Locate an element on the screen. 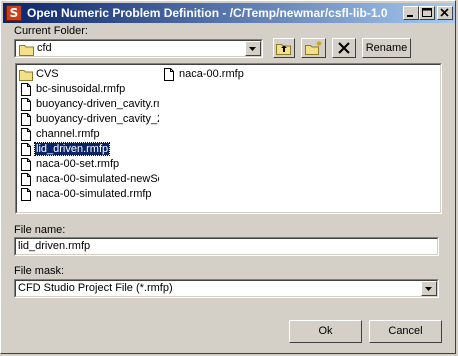 This screenshot has height=356, width=458. list-item-selected: lid_driven.rmfp is located at coordinates (89, 149).